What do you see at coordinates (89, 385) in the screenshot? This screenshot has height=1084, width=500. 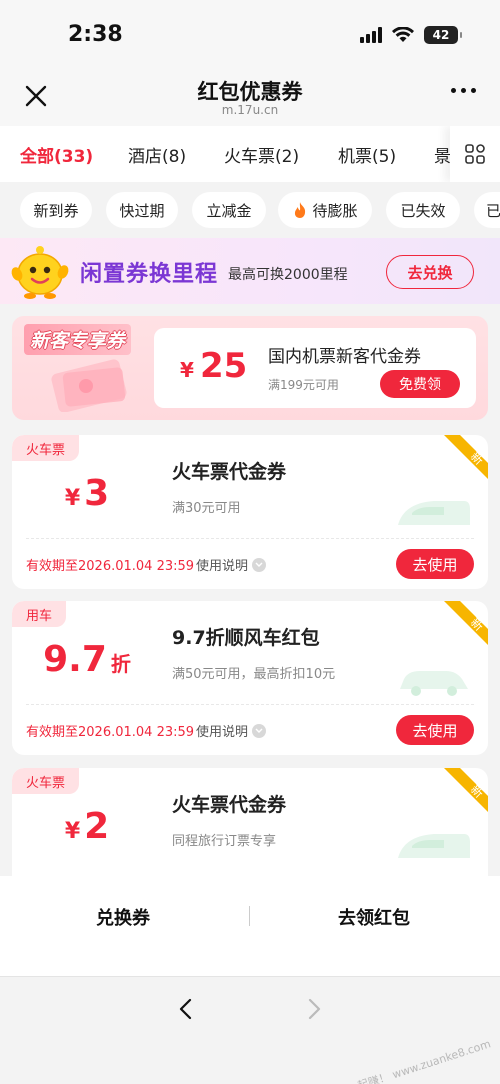 I see `ticket-illustration-icon` at bounding box center [89, 385].